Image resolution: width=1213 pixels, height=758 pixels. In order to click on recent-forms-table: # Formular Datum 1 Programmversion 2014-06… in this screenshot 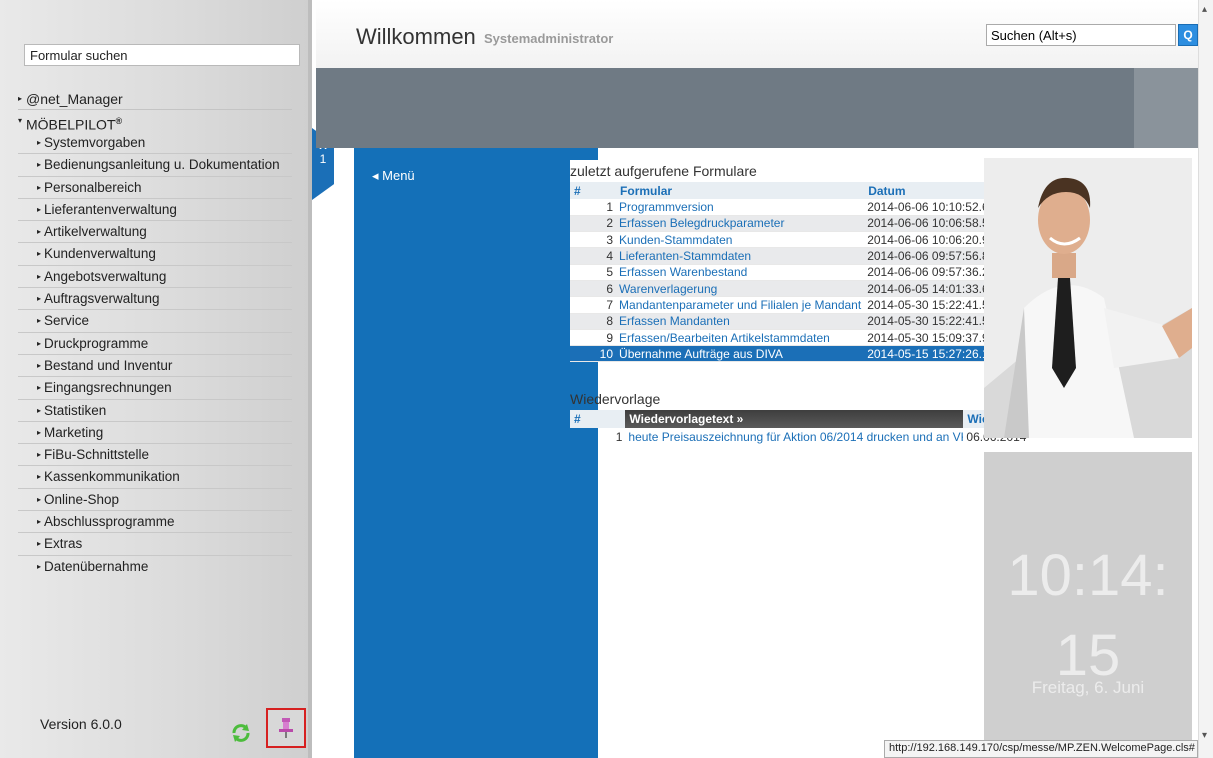, I will do `click(797, 272)`.